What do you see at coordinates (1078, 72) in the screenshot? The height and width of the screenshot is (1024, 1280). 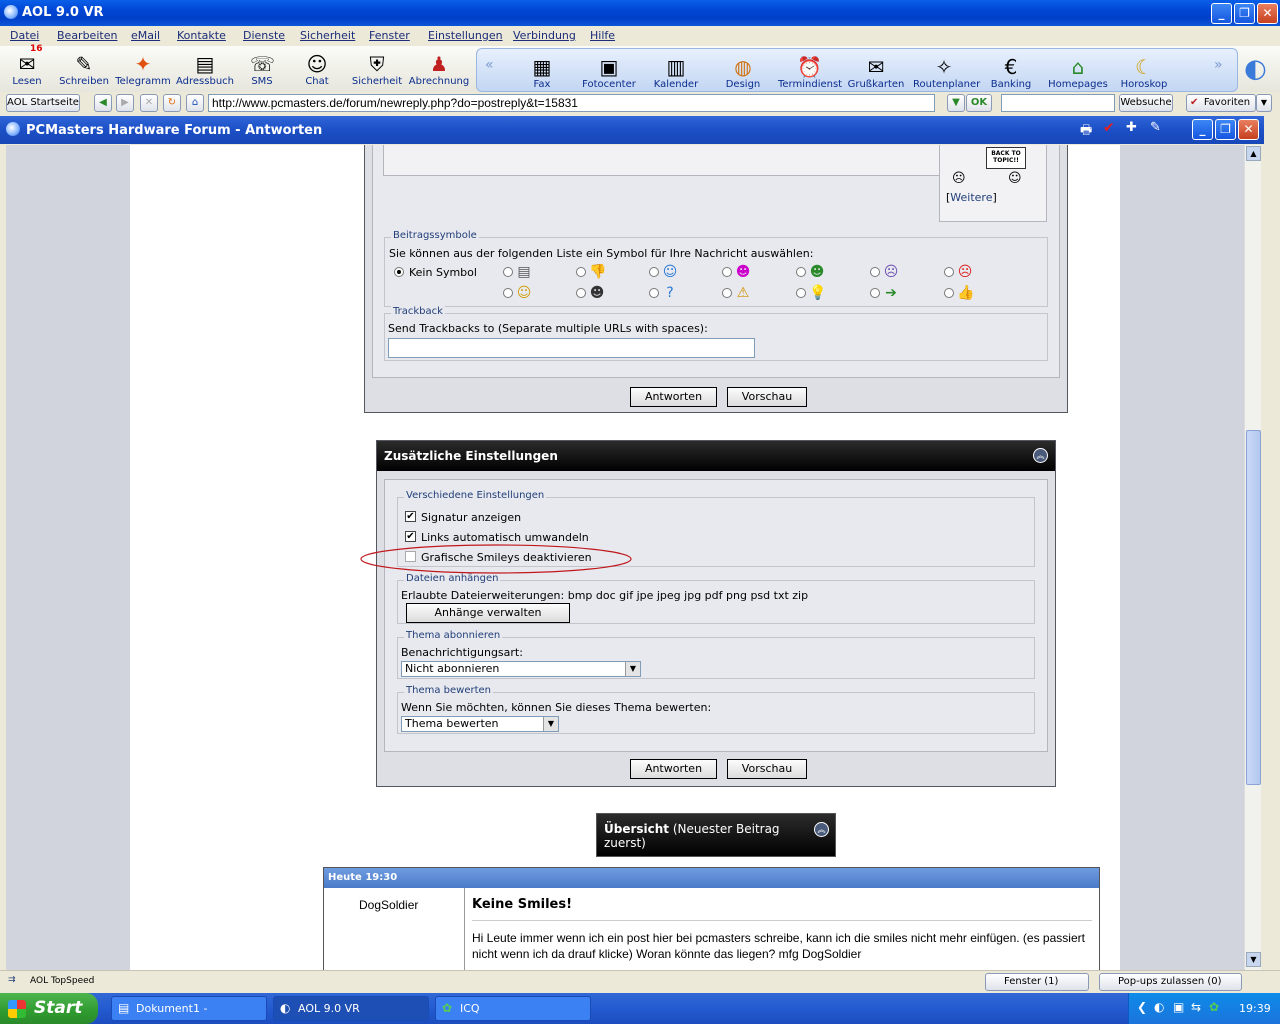 I see `toolbar-homepages: ⌂ Homepages` at bounding box center [1078, 72].